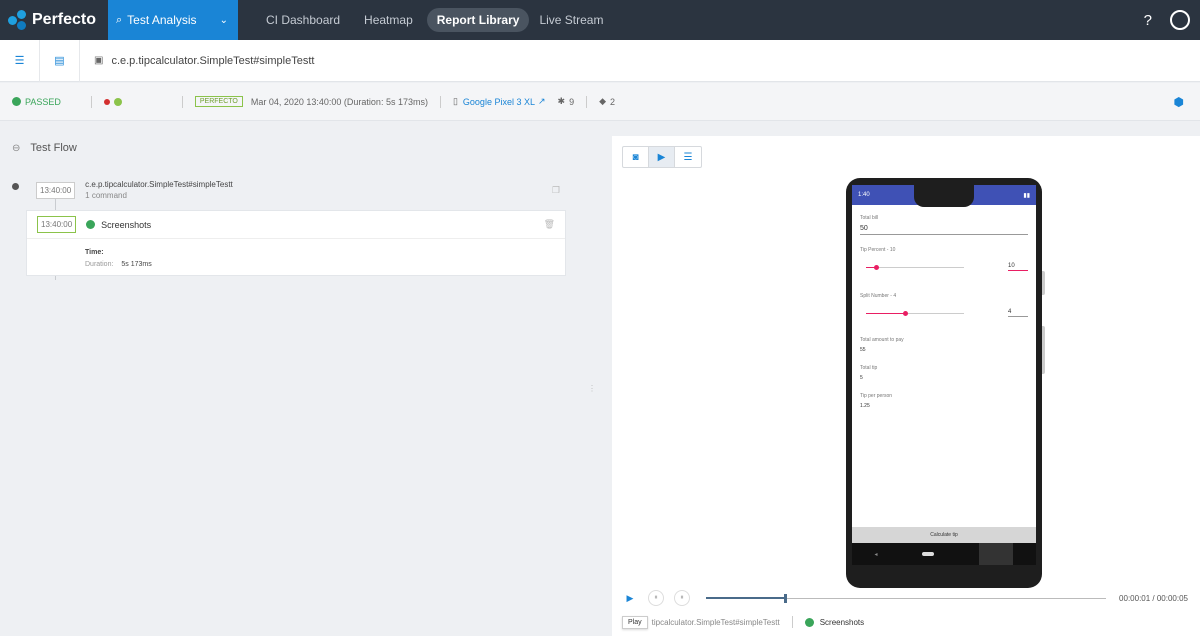 This screenshot has height=636, width=1200. Describe the element at coordinates (1153, 598) in the screenshot. I see `video-time: 00:00:01 / 00:00:05` at that location.